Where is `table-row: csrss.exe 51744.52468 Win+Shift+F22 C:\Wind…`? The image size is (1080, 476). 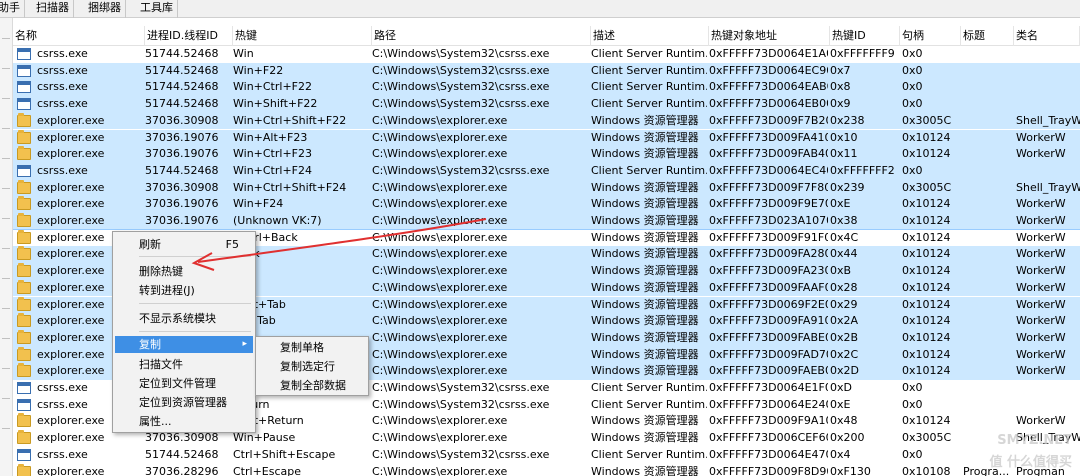 table-row: csrss.exe 51744.52468 Win+Shift+F22 C:\Wind… is located at coordinates (546, 104).